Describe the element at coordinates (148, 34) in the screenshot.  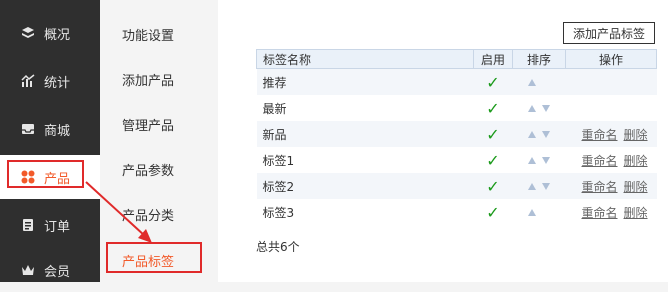
I see `subnav-item-settings: 功能设置` at that location.